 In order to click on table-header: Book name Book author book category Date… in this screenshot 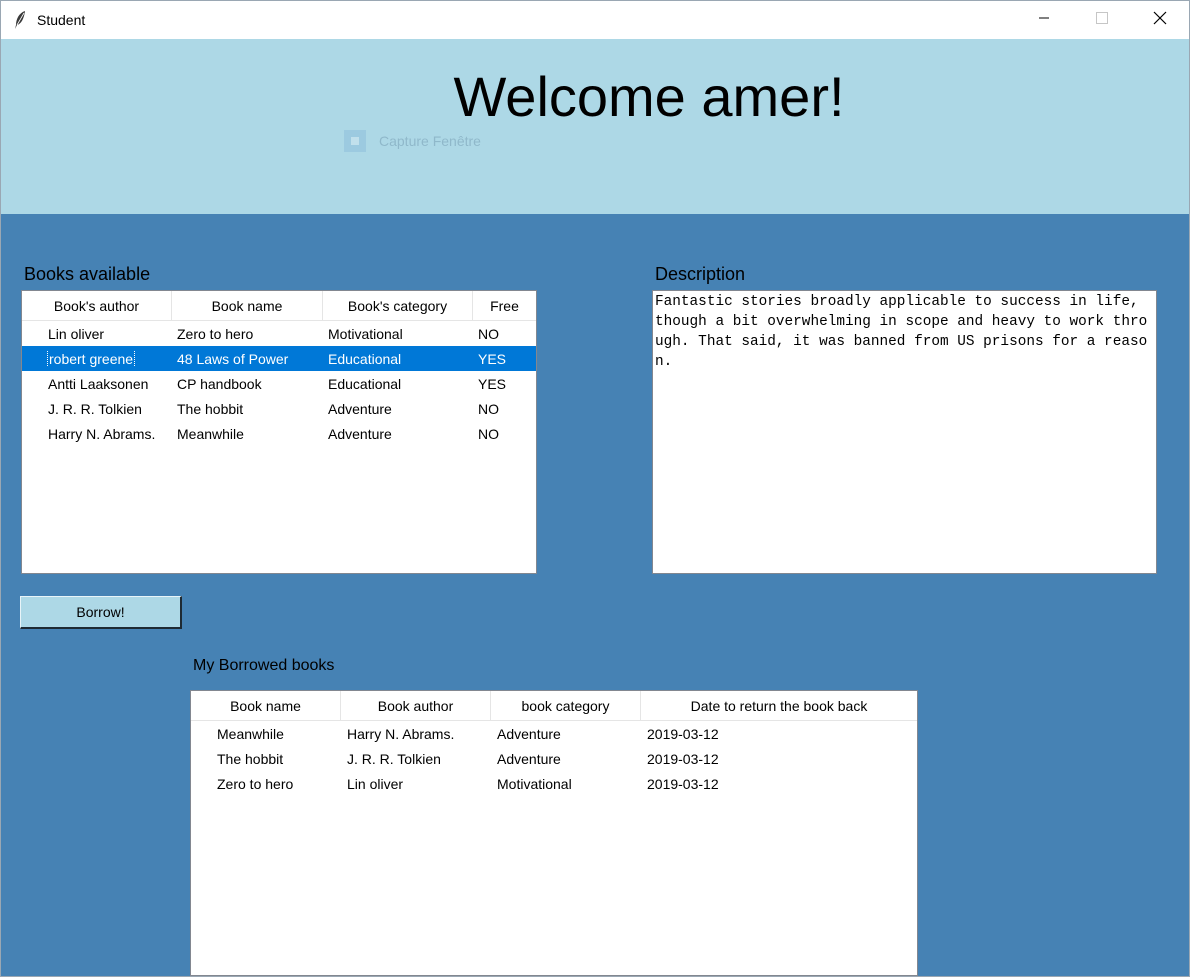, I will do `click(554, 706)`.